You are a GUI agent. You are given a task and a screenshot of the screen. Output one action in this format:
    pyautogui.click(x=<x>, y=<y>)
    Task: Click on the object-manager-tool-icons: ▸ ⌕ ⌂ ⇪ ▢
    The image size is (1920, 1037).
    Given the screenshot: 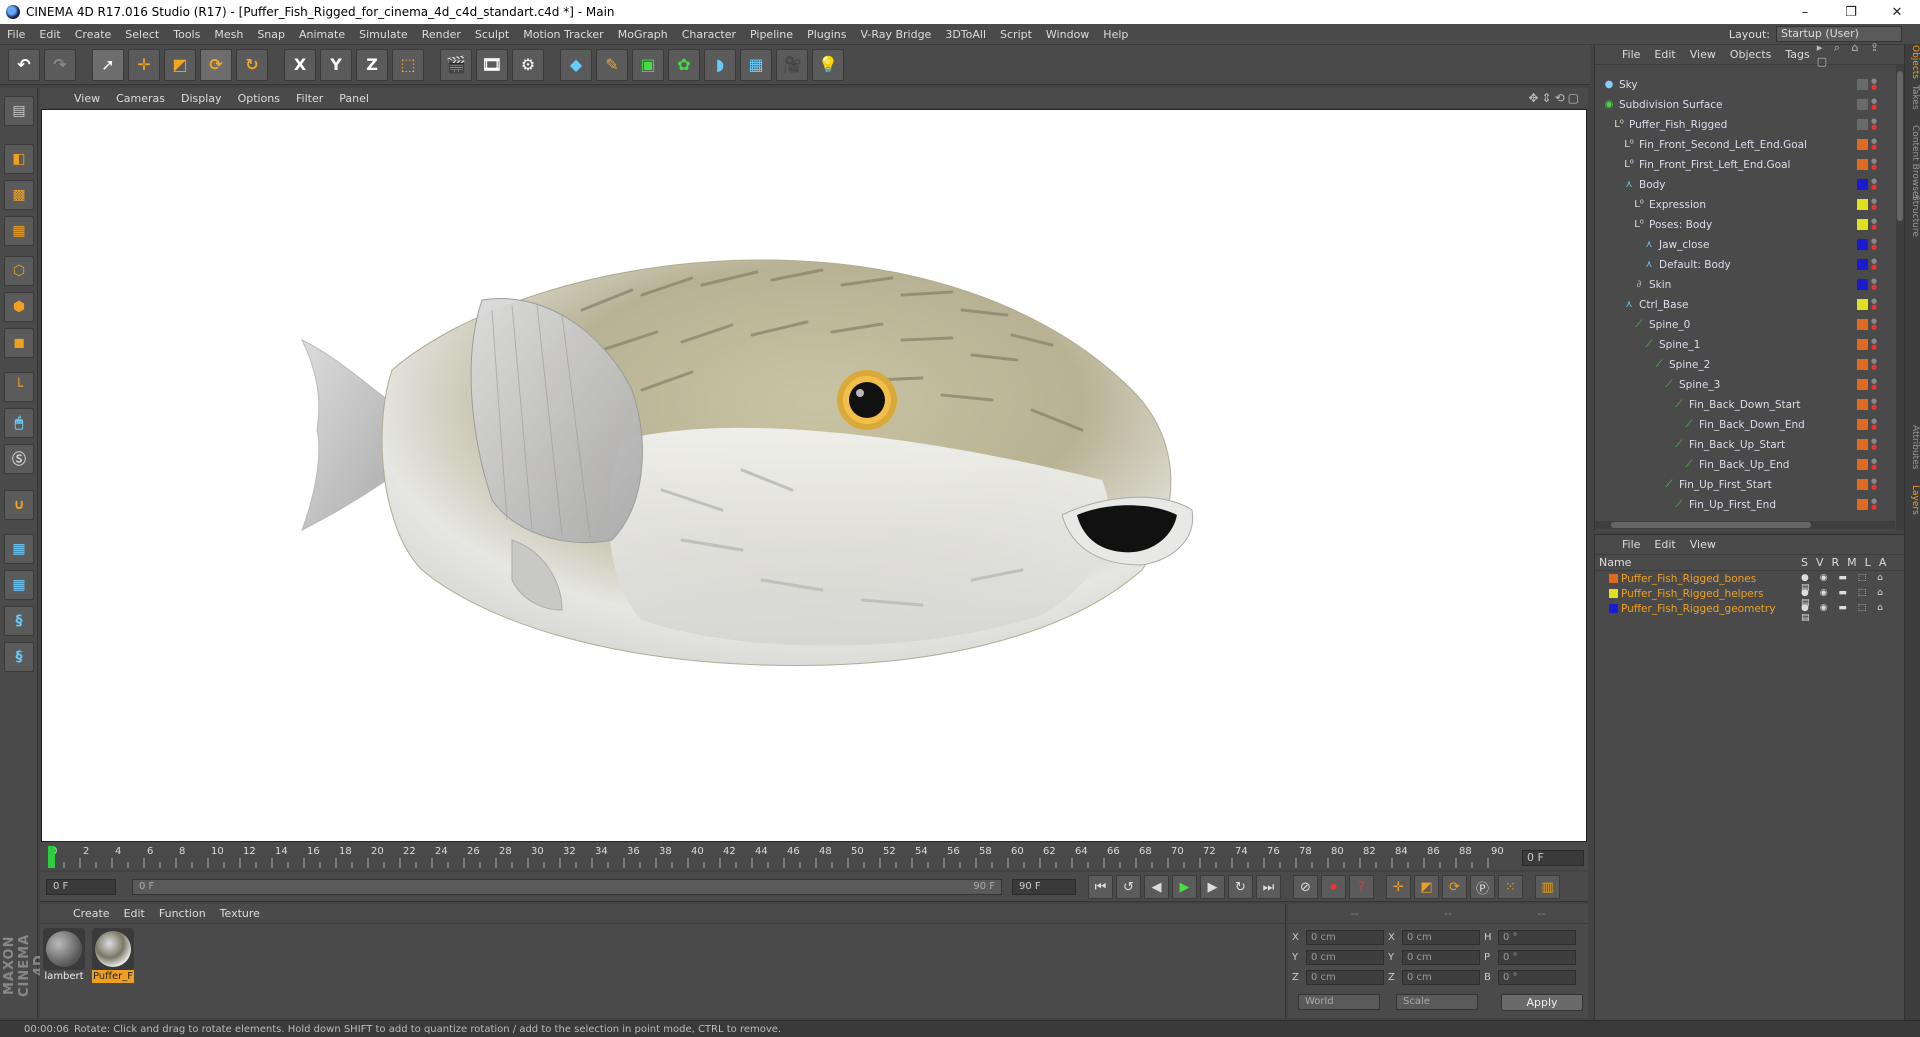 What is the action you would take?
    pyautogui.click(x=1860, y=54)
    